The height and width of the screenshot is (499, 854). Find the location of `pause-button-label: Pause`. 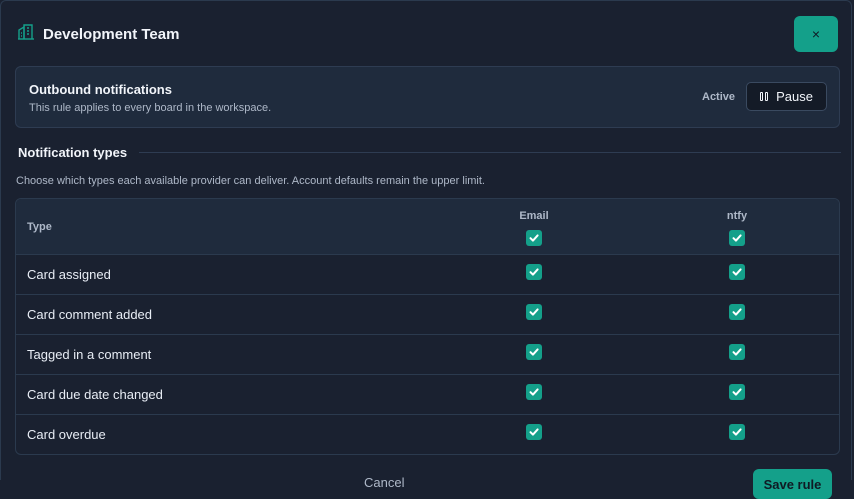

pause-button-label: Pause is located at coordinates (794, 96).